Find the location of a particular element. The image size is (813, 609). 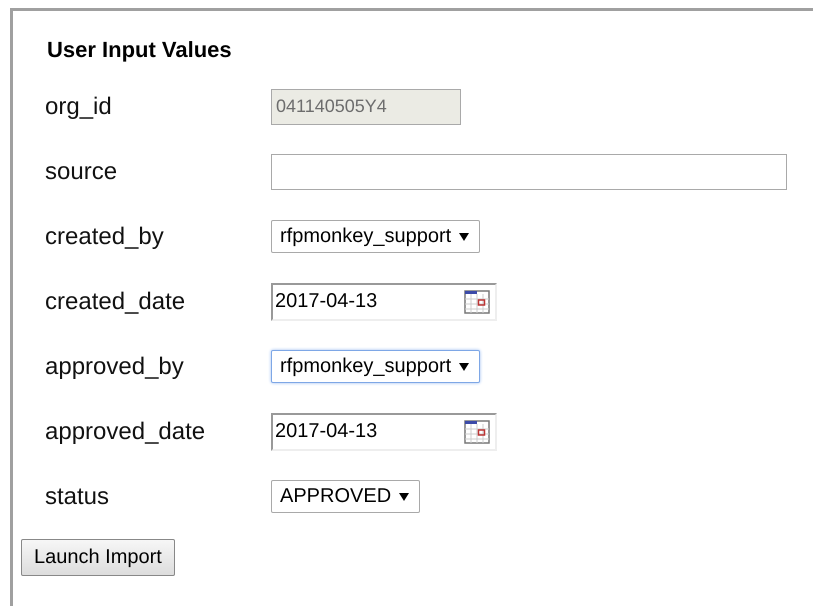

dropdown: APPROVED is located at coordinates (345, 496).